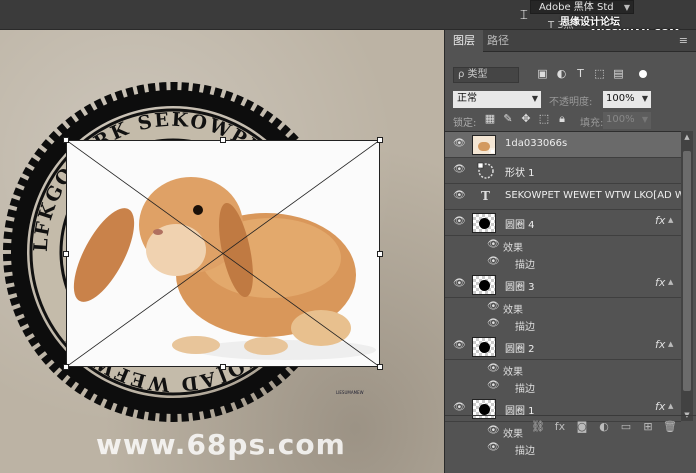 The height and width of the screenshot is (473, 696). Describe the element at coordinates (520, 349) in the screenshot. I see `layer-name: 圆圈 2` at that location.